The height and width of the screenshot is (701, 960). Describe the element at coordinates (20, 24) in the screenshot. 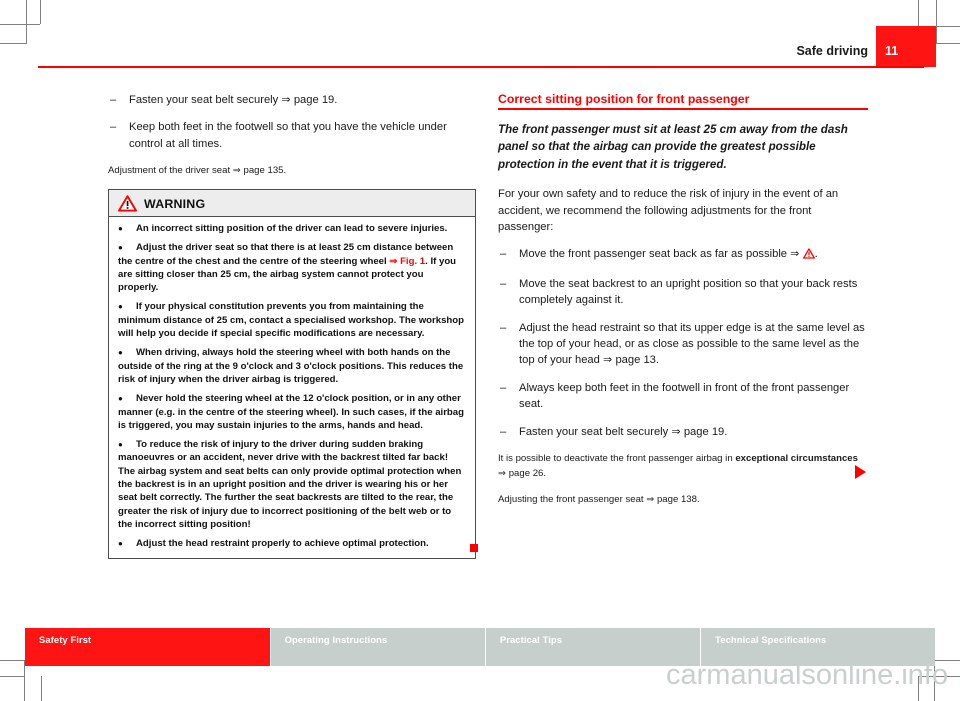

I see `crop-mark-top-left-h` at that location.